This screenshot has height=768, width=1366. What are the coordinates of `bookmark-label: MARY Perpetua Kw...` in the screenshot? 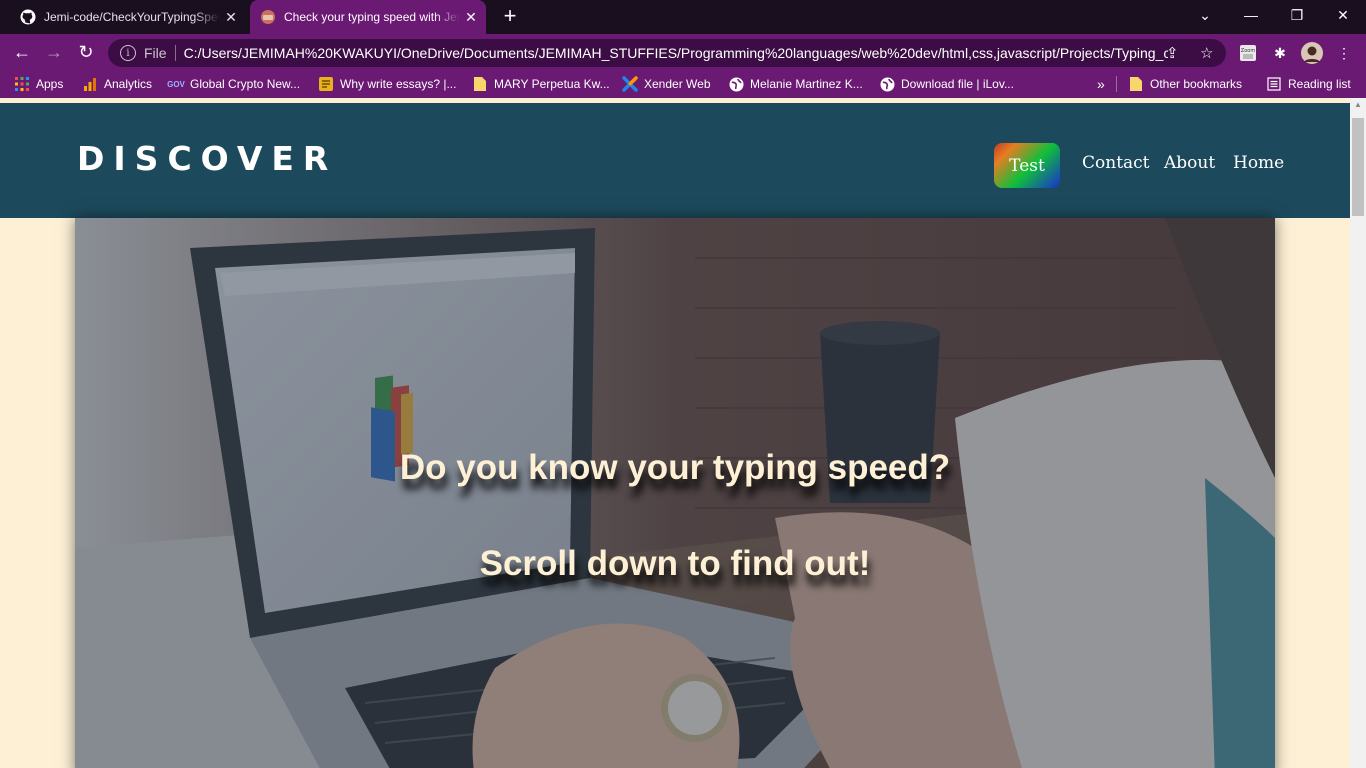 It's located at (552, 84).